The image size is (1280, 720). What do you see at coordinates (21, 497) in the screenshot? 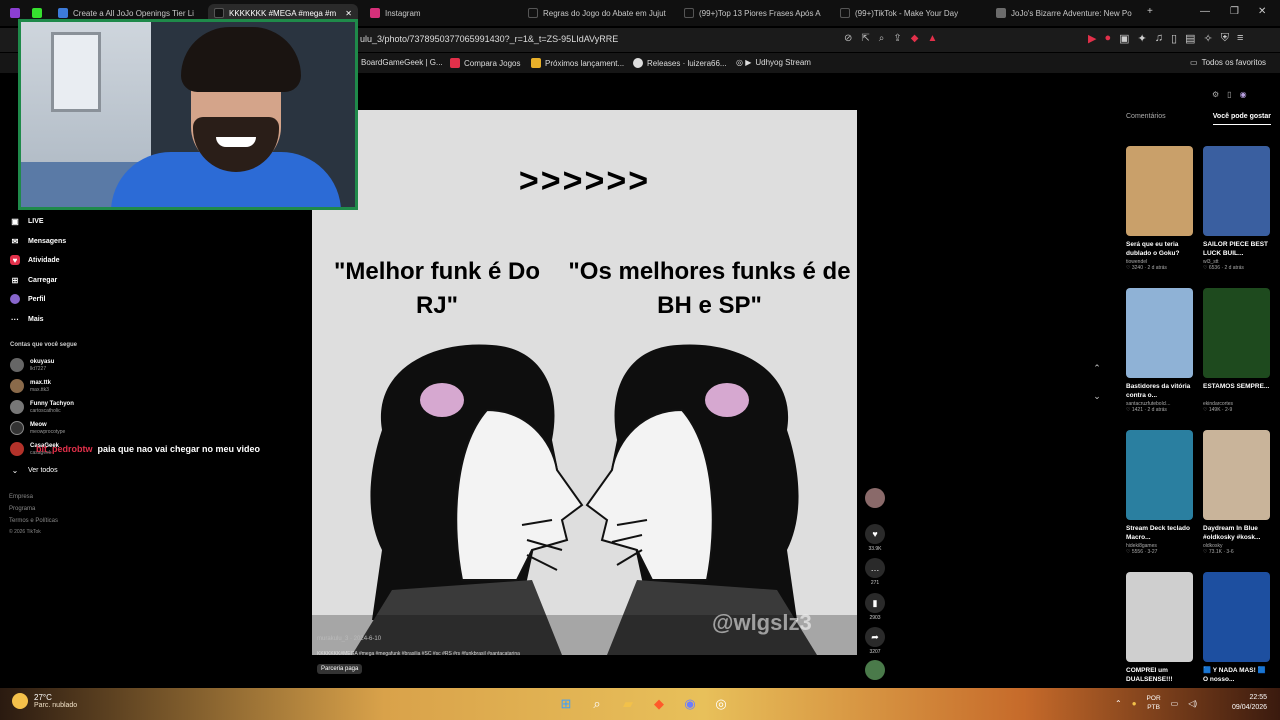
I see `footer-company: Empresa` at bounding box center [21, 497].